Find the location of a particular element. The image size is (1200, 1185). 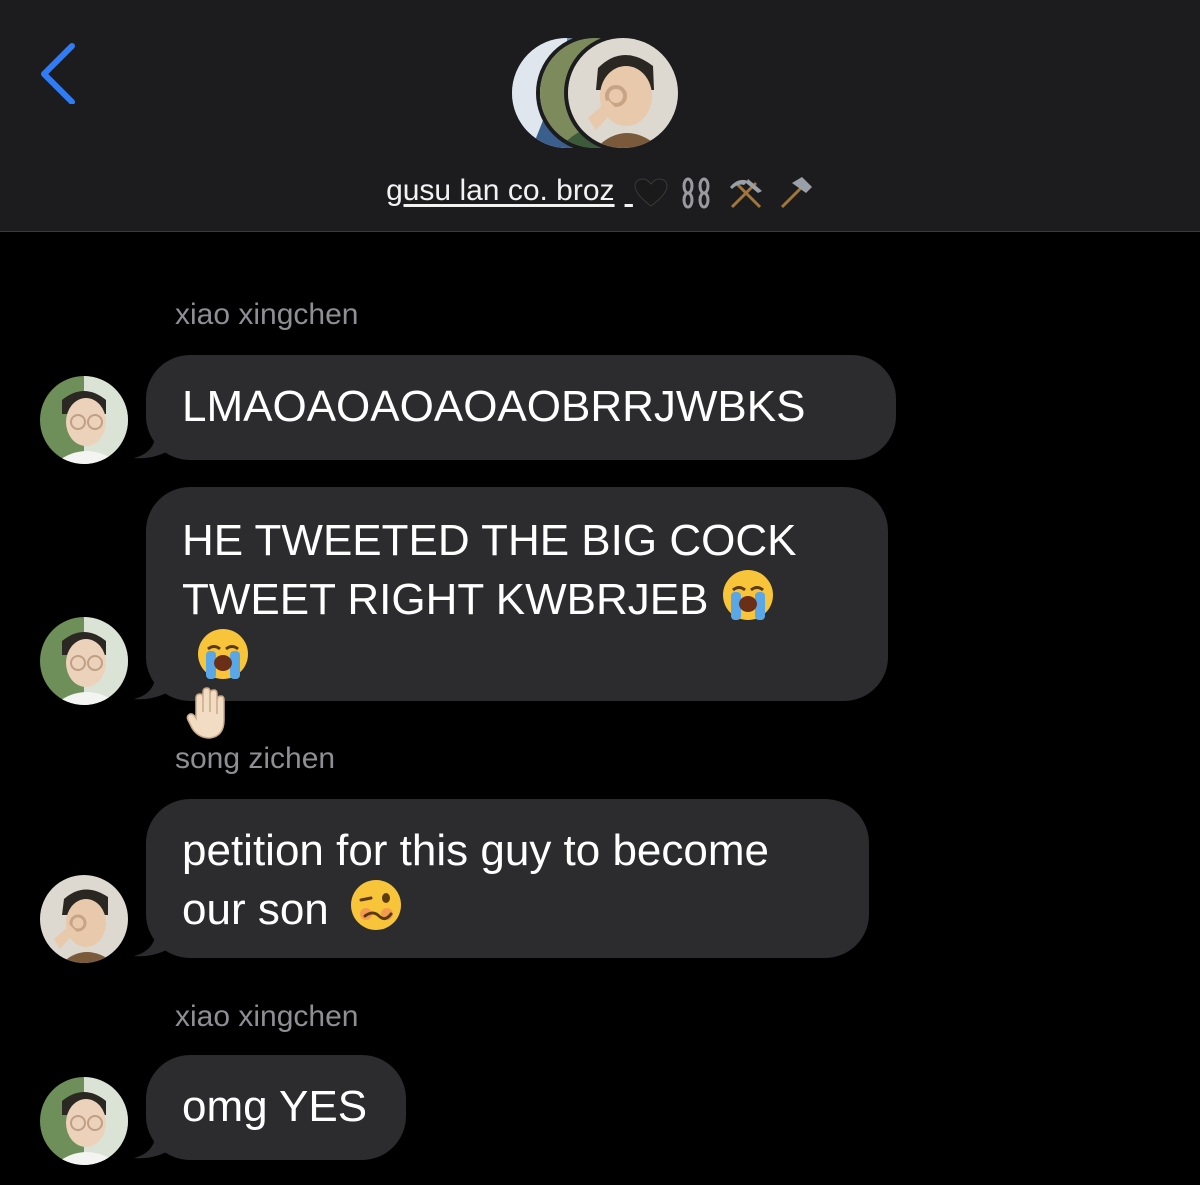

hammer-icon is located at coordinates (796, 193).